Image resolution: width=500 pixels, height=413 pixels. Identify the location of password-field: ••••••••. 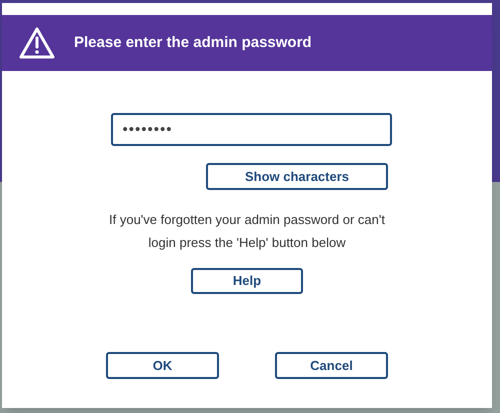
(251, 129).